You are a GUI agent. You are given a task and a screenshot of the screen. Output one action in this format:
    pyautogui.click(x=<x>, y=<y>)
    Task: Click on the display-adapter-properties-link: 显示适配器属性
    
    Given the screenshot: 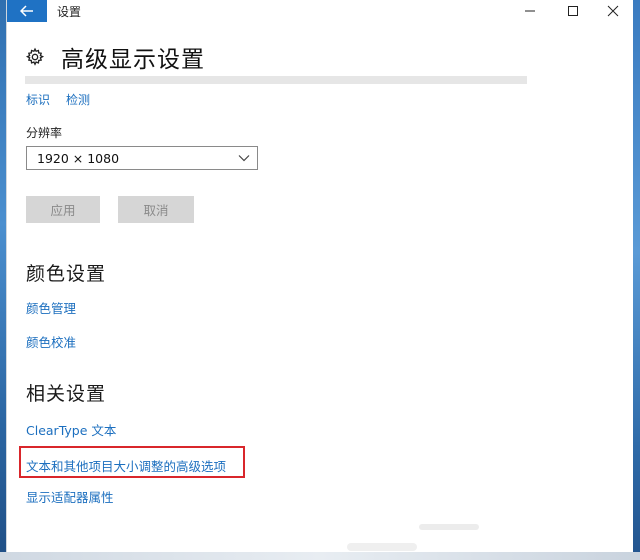 What is the action you would take?
    pyautogui.click(x=70, y=496)
    